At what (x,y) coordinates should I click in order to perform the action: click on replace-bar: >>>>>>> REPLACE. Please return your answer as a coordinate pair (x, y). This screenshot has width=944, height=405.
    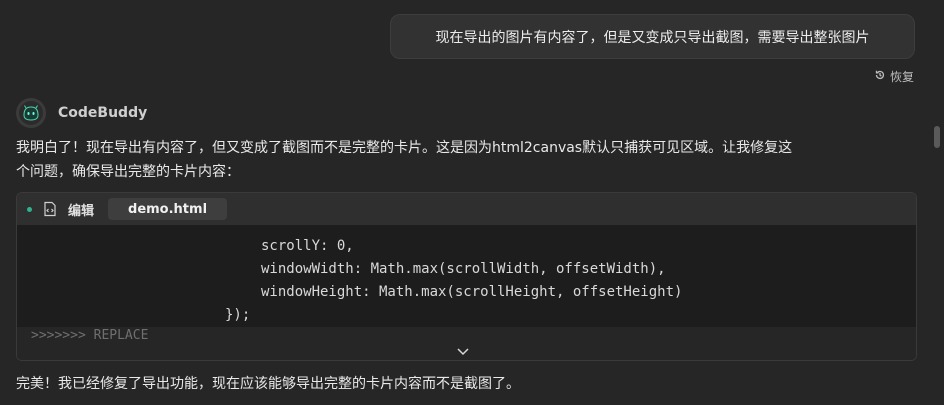
    Looking at the image, I should click on (466, 343).